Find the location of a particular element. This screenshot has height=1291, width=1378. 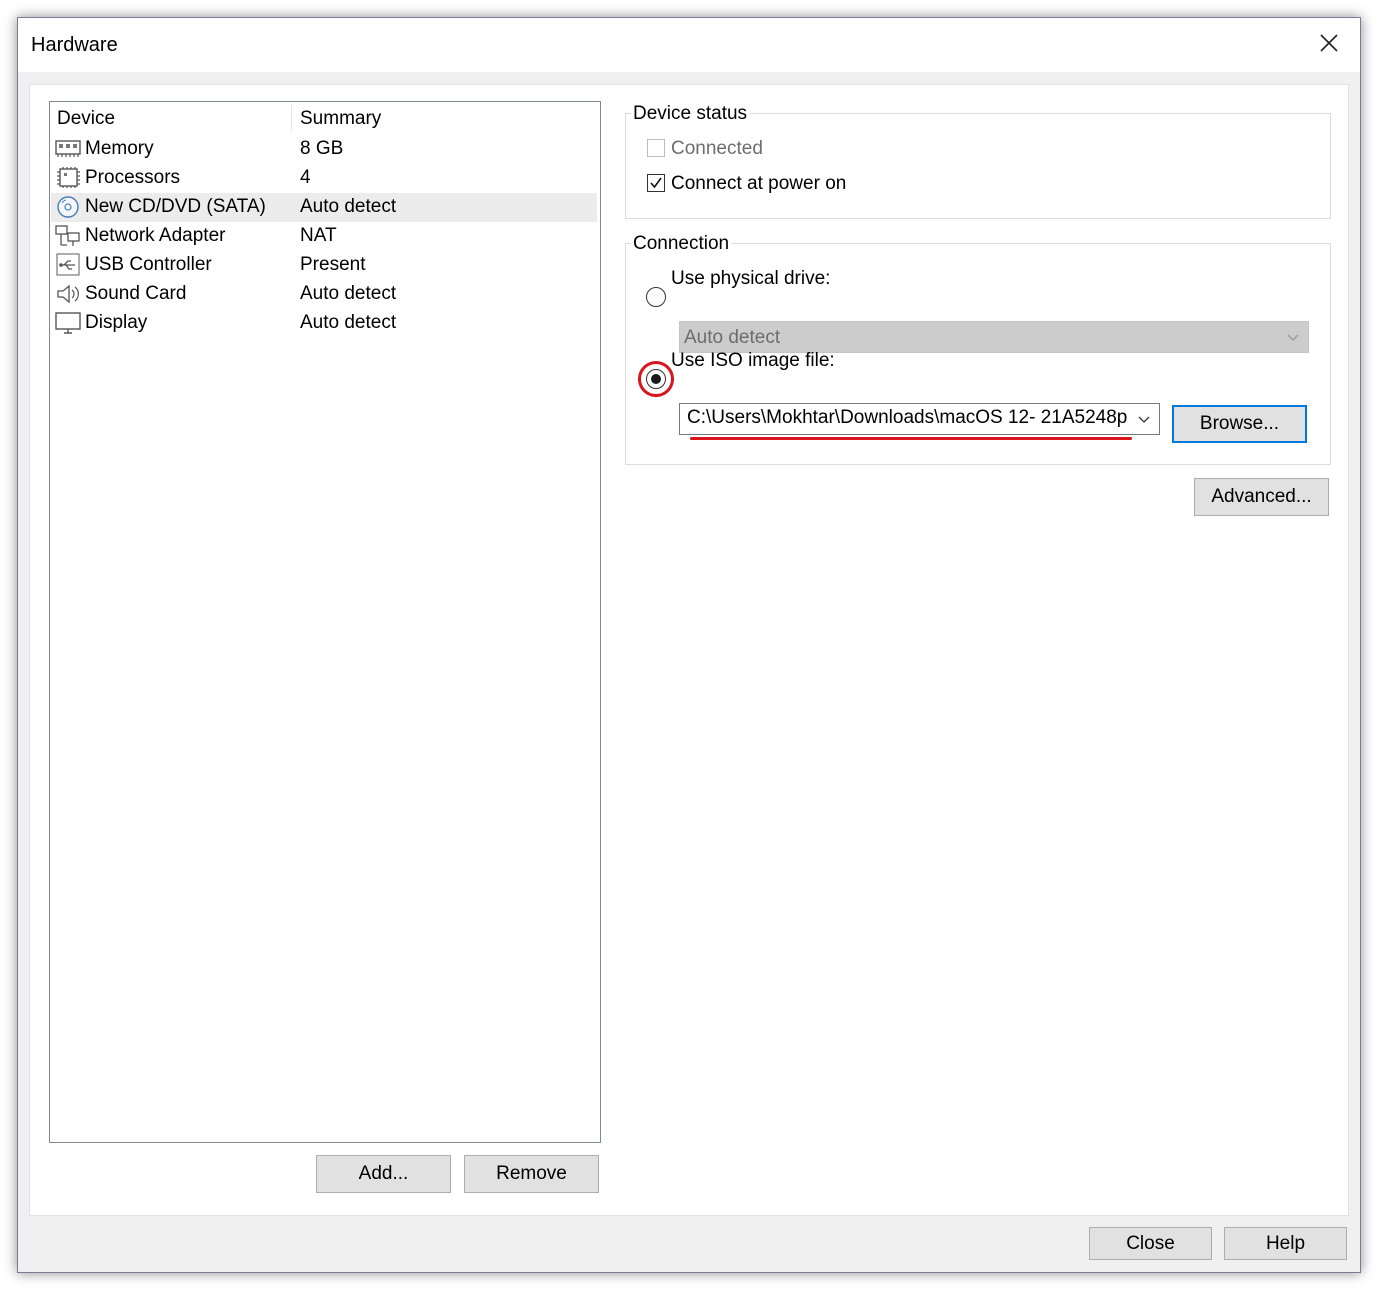

device-name: Sound Card is located at coordinates (136, 293).